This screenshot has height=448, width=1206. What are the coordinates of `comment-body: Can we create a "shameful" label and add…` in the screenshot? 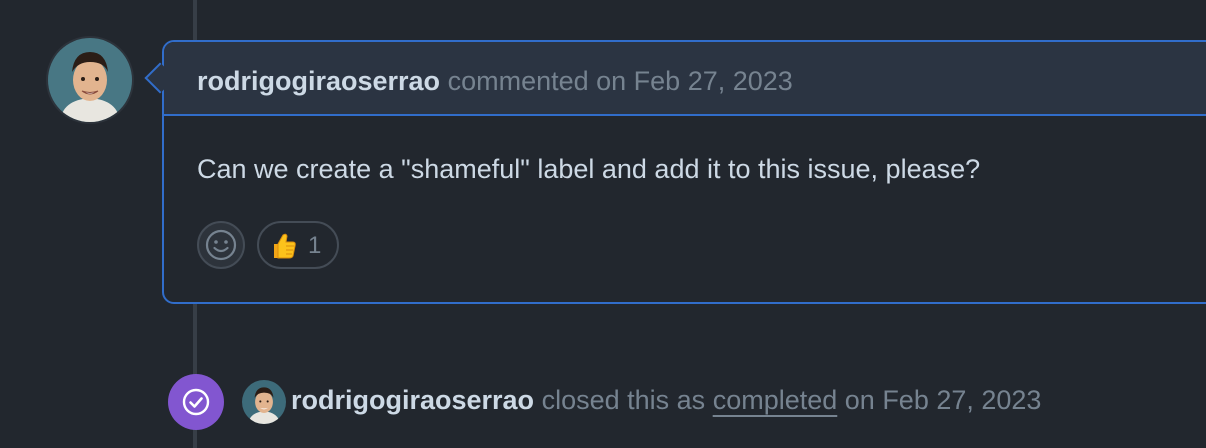 It's located at (589, 169).